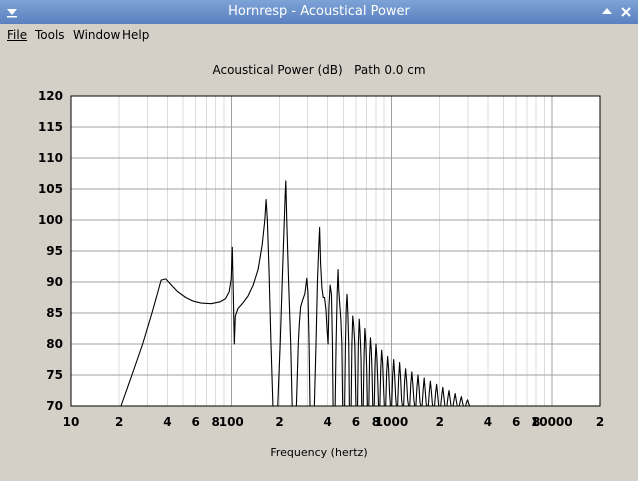  Describe the element at coordinates (50, 96) in the screenshot. I see `y-tick-label: 120` at that location.